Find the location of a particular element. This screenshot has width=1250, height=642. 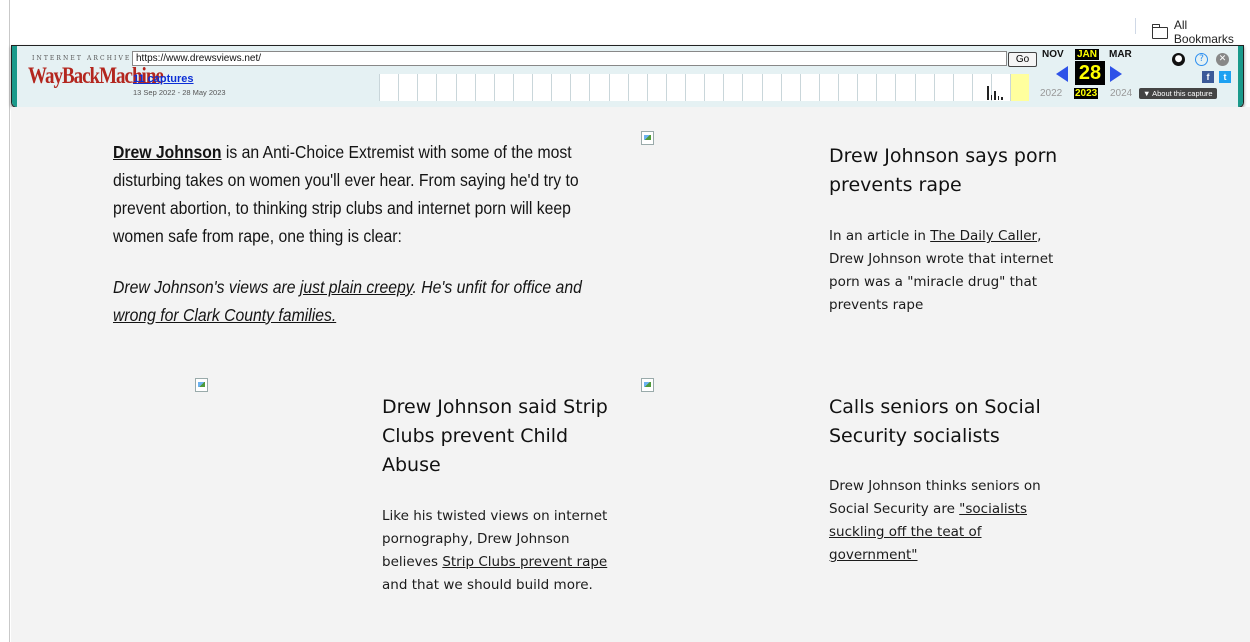

browser-bookmarks-bar: All Bookmarks is located at coordinates (625, 23).